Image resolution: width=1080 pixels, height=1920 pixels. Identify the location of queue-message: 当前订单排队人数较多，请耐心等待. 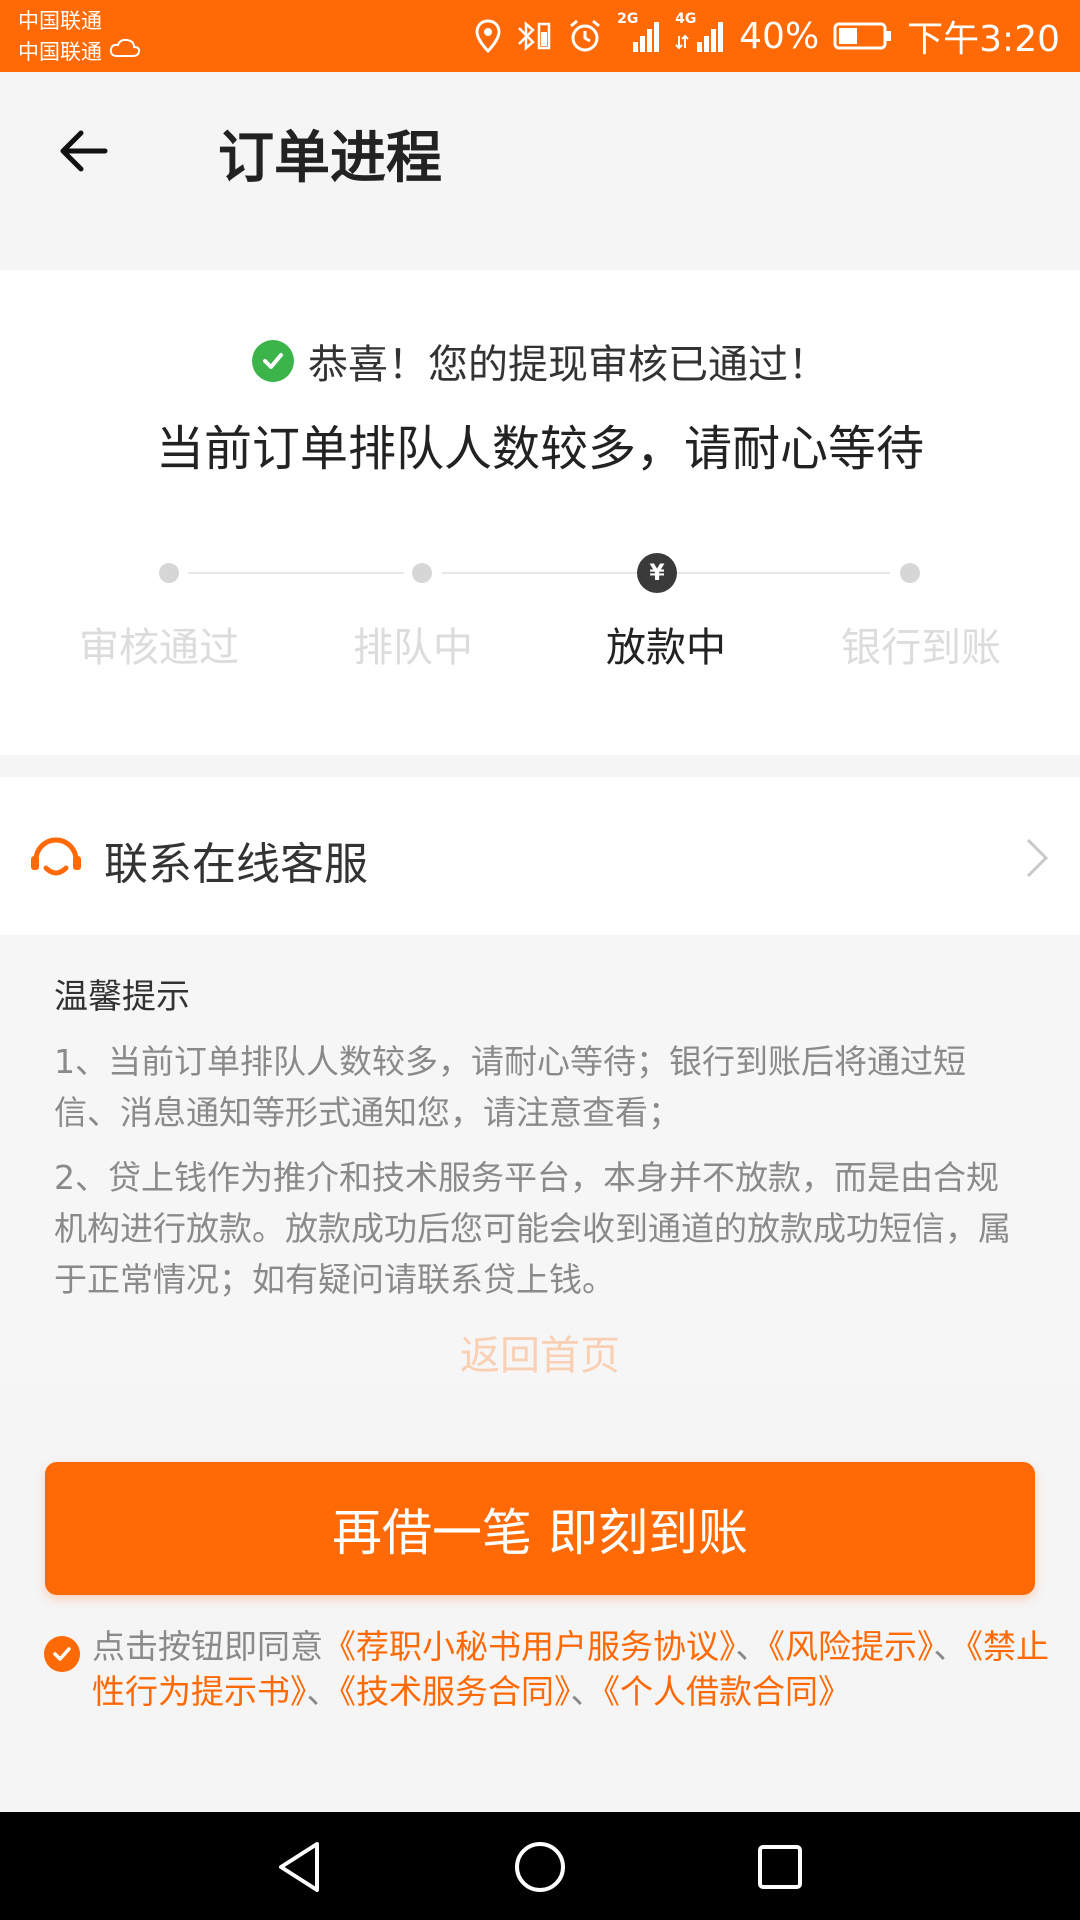
(539, 449).